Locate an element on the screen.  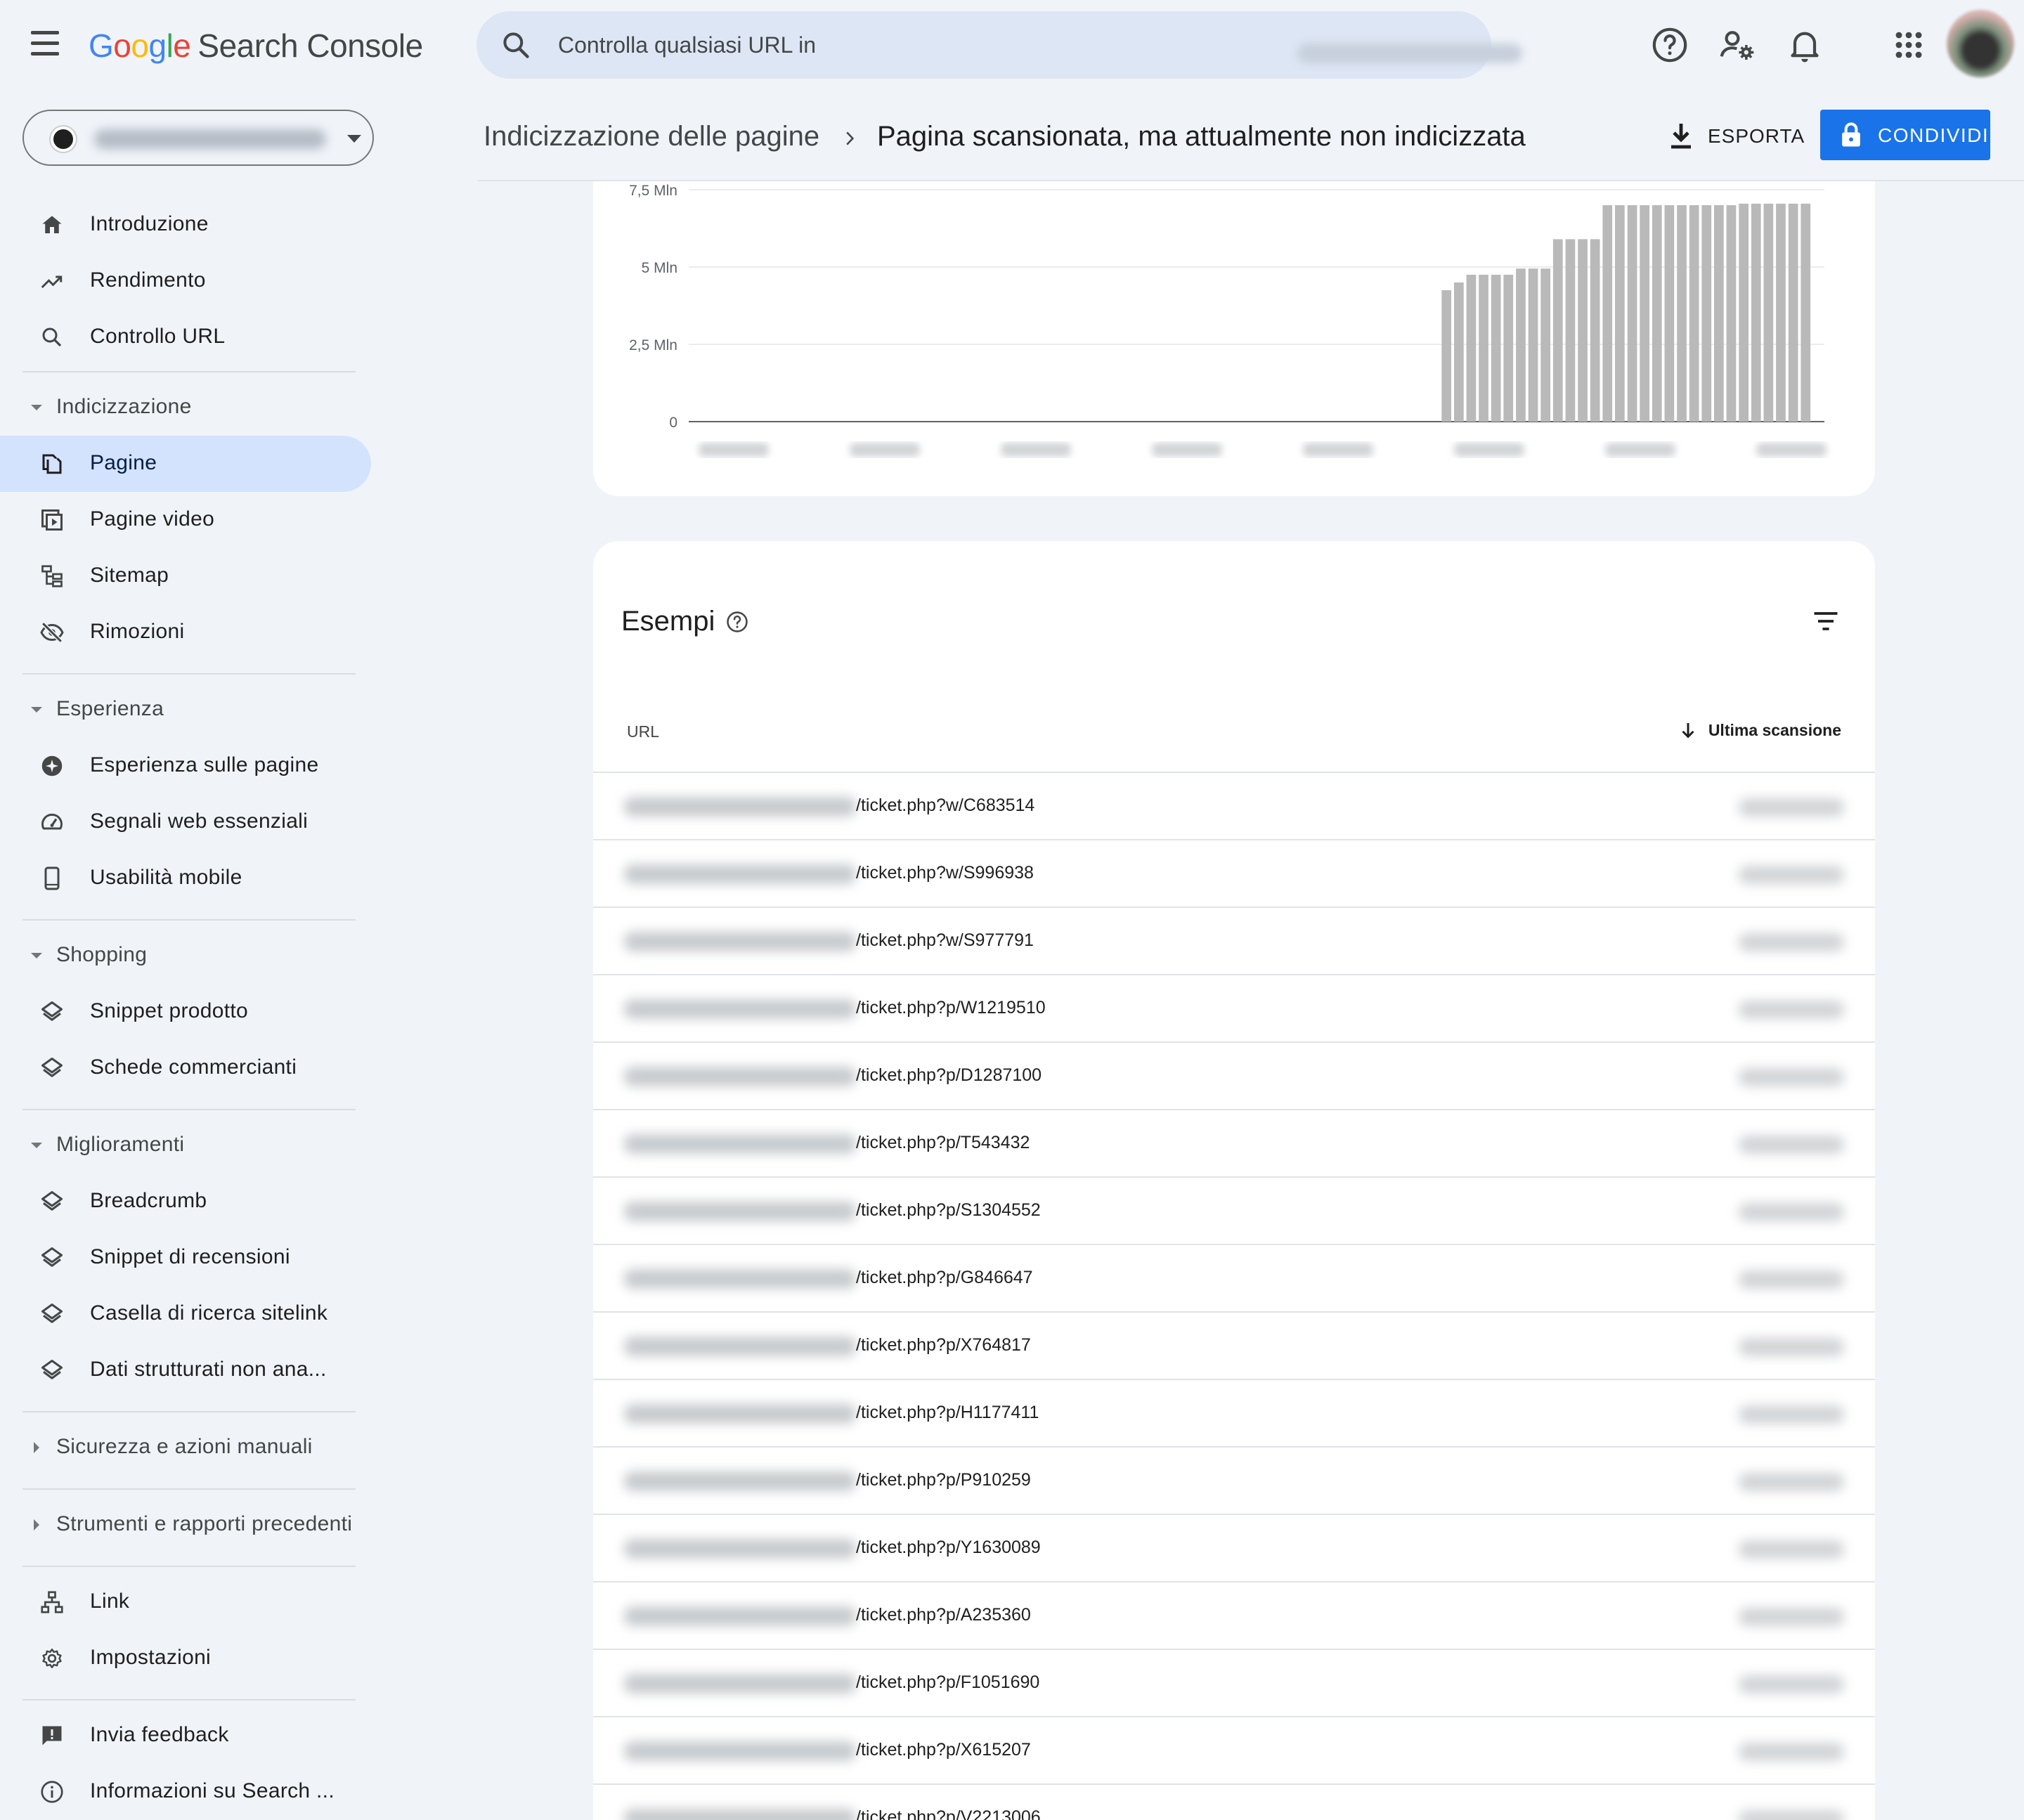
table-row: /ticket.php?p/F1051690 is located at coordinates (1234, 1683).